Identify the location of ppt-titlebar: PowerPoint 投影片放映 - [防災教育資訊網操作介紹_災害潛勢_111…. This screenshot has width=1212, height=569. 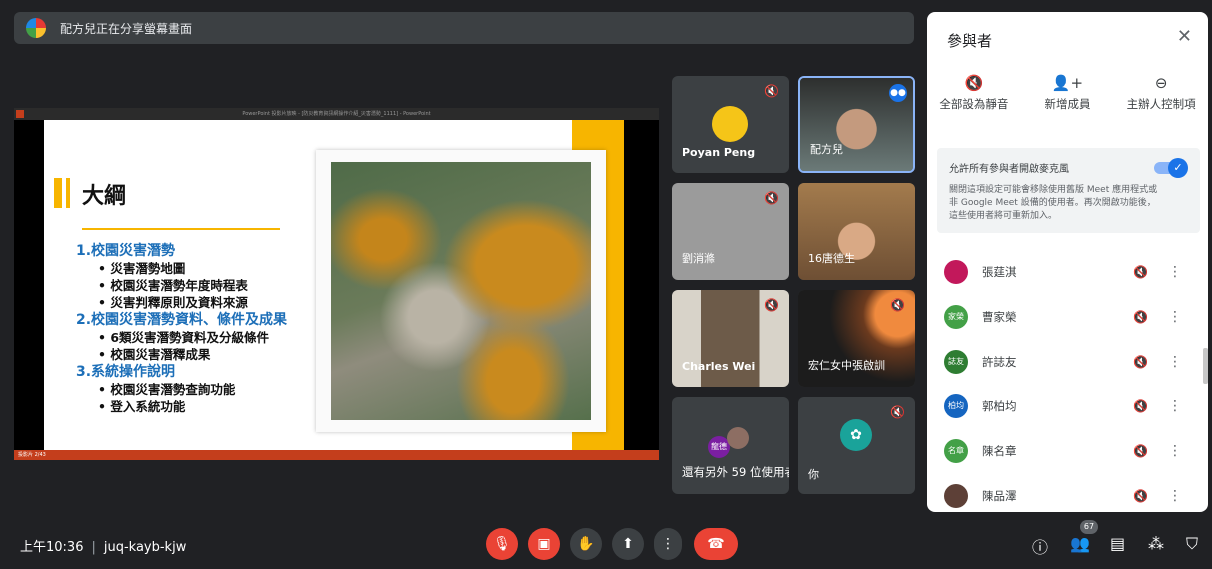
(336, 114).